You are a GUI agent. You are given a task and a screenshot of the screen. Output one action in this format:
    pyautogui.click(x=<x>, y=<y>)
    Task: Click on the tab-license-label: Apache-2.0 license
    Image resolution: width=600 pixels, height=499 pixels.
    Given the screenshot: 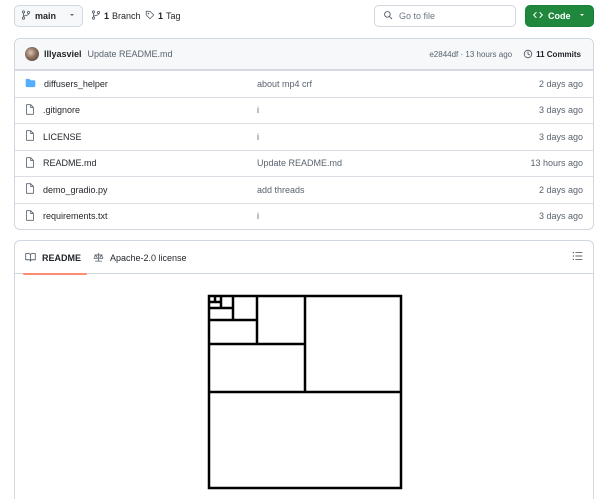 What is the action you would take?
    pyautogui.click(x=148, y=257)
    